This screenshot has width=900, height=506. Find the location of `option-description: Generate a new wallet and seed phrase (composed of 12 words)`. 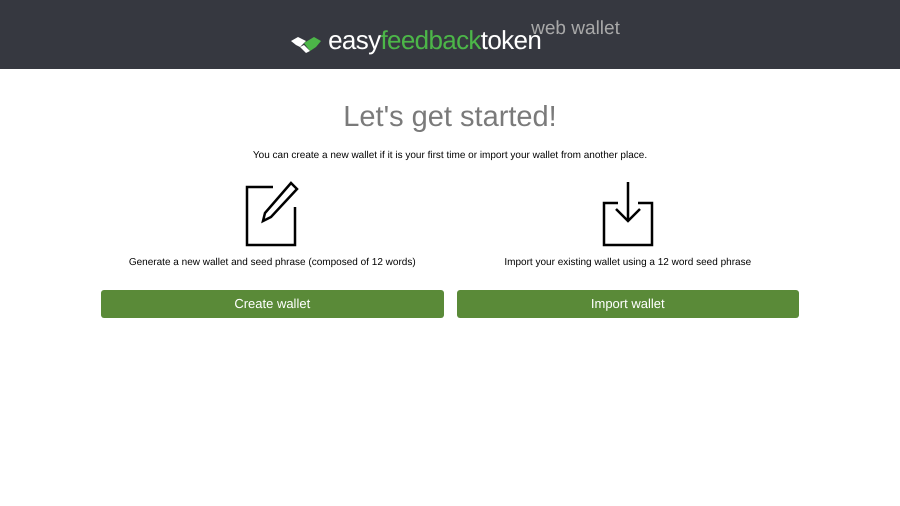

option-description: Generate a new wallet and seed phrase (composed of 12 words) is located at coordinates (272, 263).